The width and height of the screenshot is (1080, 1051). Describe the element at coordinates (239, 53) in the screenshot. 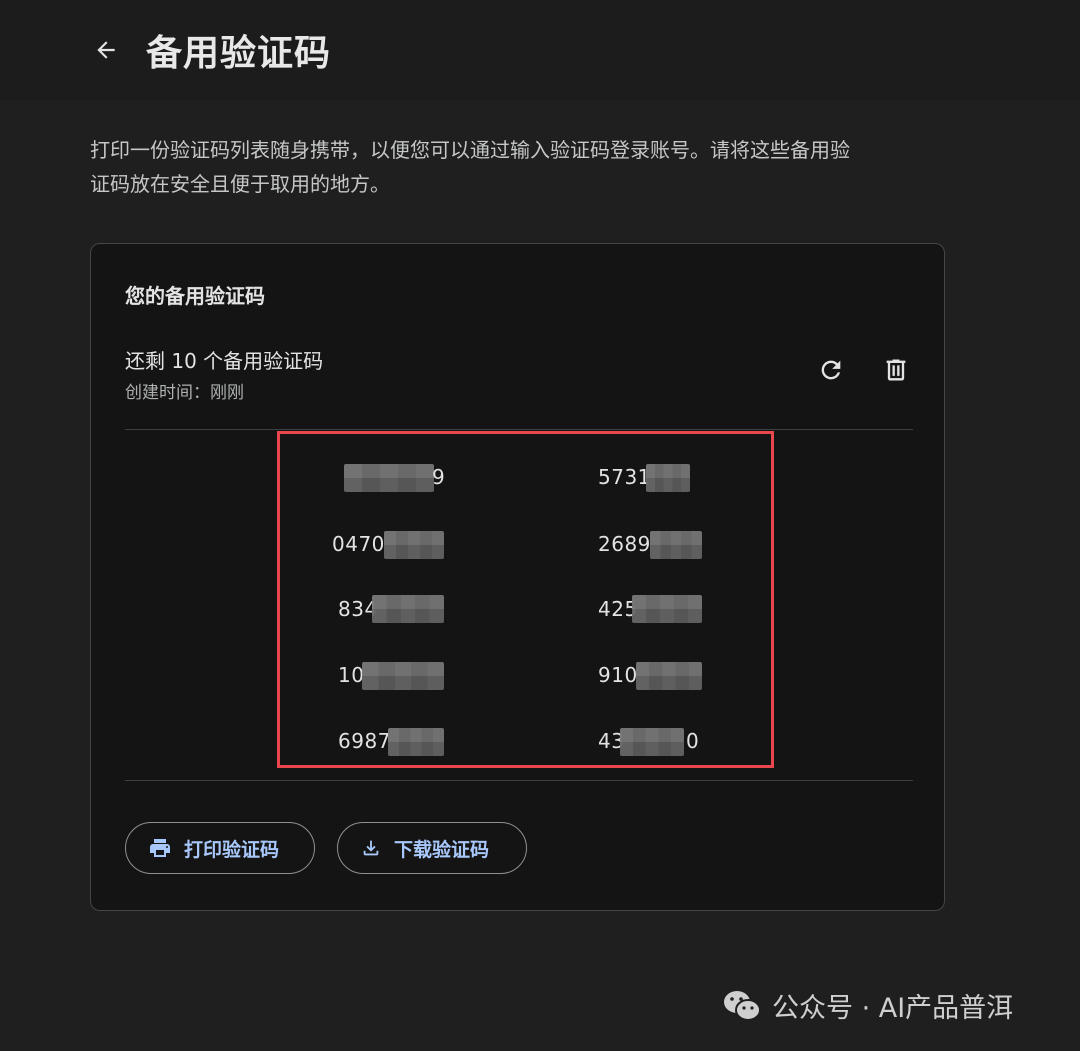

I see `page-title: 备用验证码` at that location.